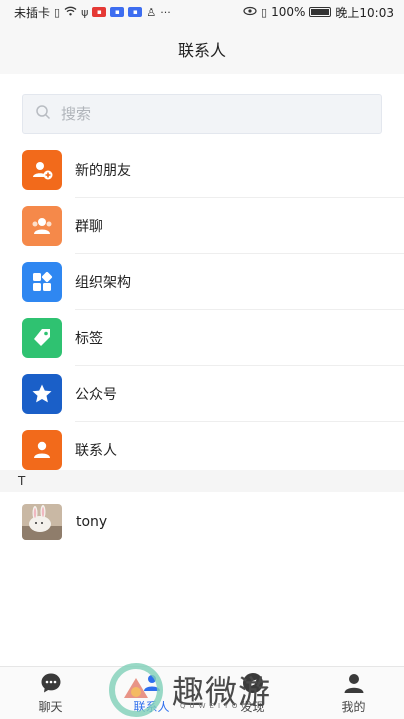 The height and width of the screenshot is (719, 404). What do you see at coordinates (264, 12) in the screenshot?
I see `vibrate-icon: ▯` at bounding box center [264, 12].